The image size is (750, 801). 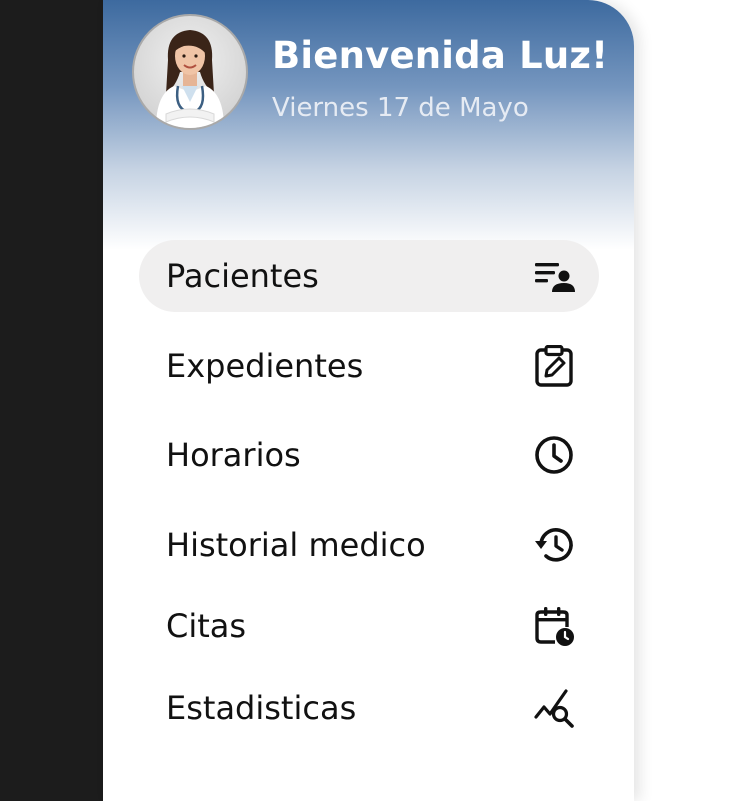 I want to click on menu-item-citas: Citas, so click(x=369, y=626).